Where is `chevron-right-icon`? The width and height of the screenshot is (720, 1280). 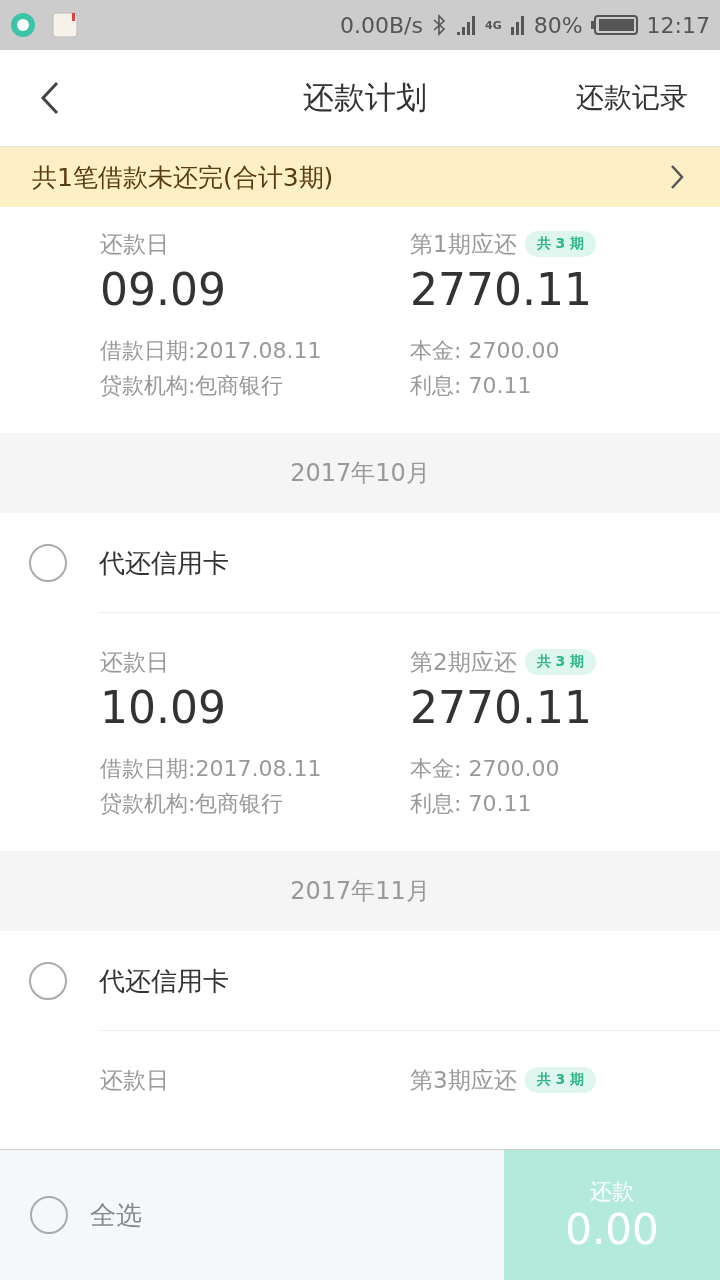 chevron-right-icon is located at coordinates (677, 177).